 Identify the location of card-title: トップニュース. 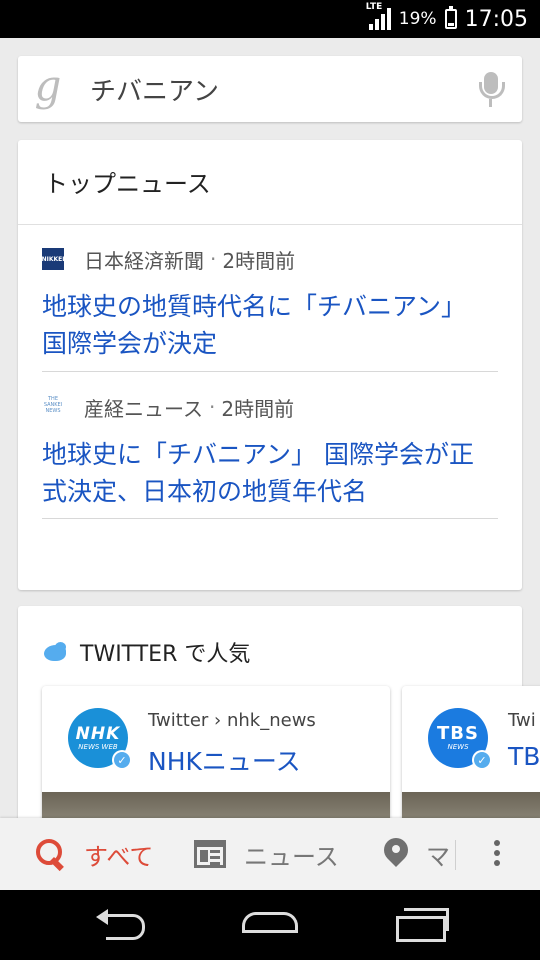
(127, 184).